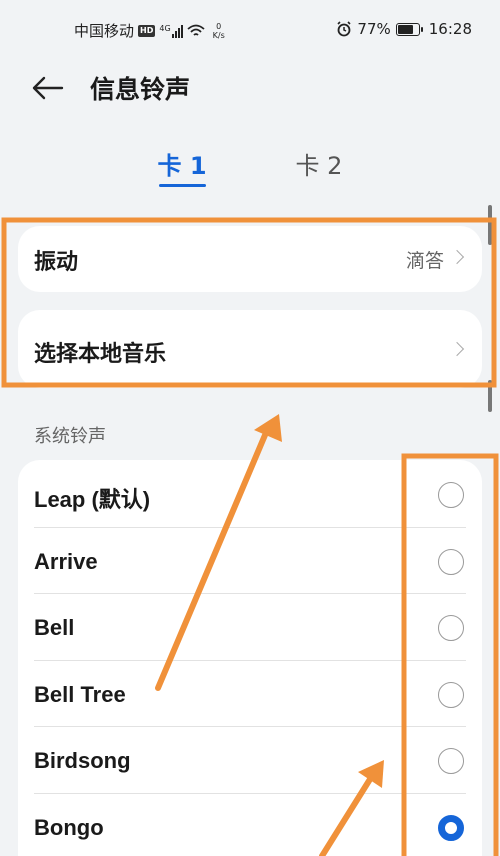 Image resolution: width=500 pixels, height=856 pixels. I want to click on battery-percent: 77%, so click(374, 29).